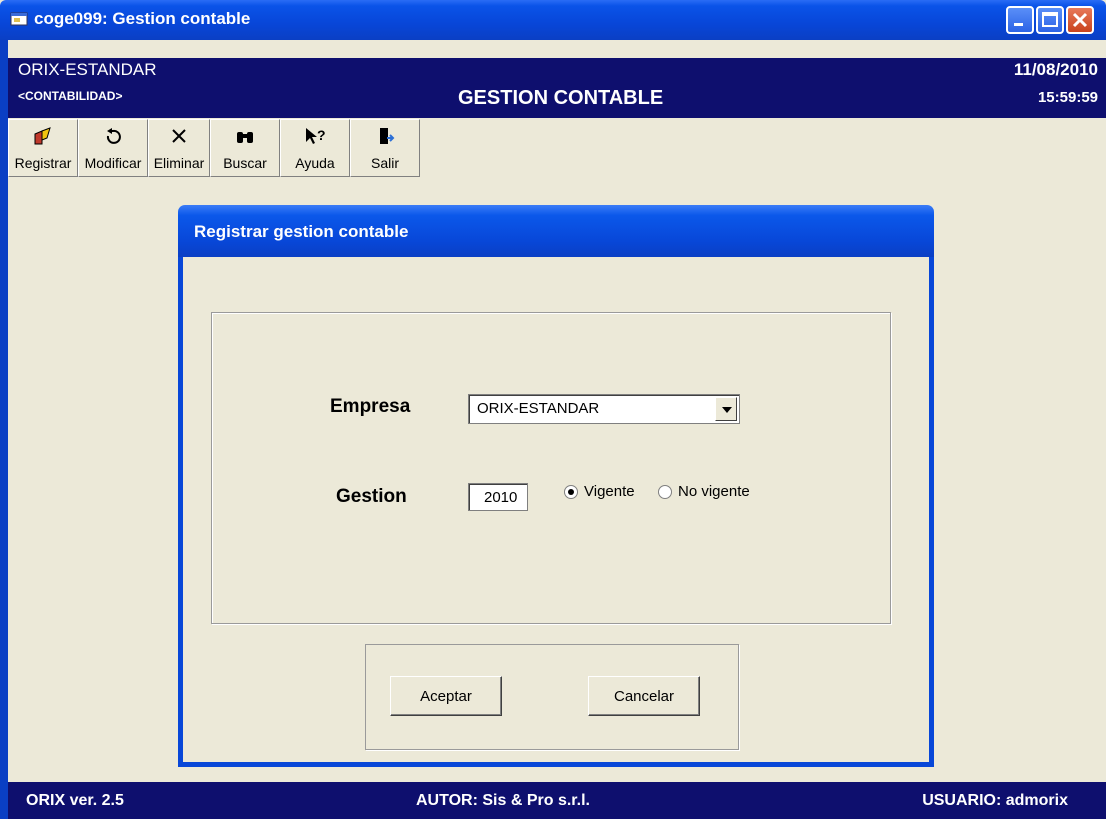 The image size is (1106, 819). What do you see at coordinates (179, 136) in the screenshot?
I see `delete-x-icon` at bounding box center [179, 136].